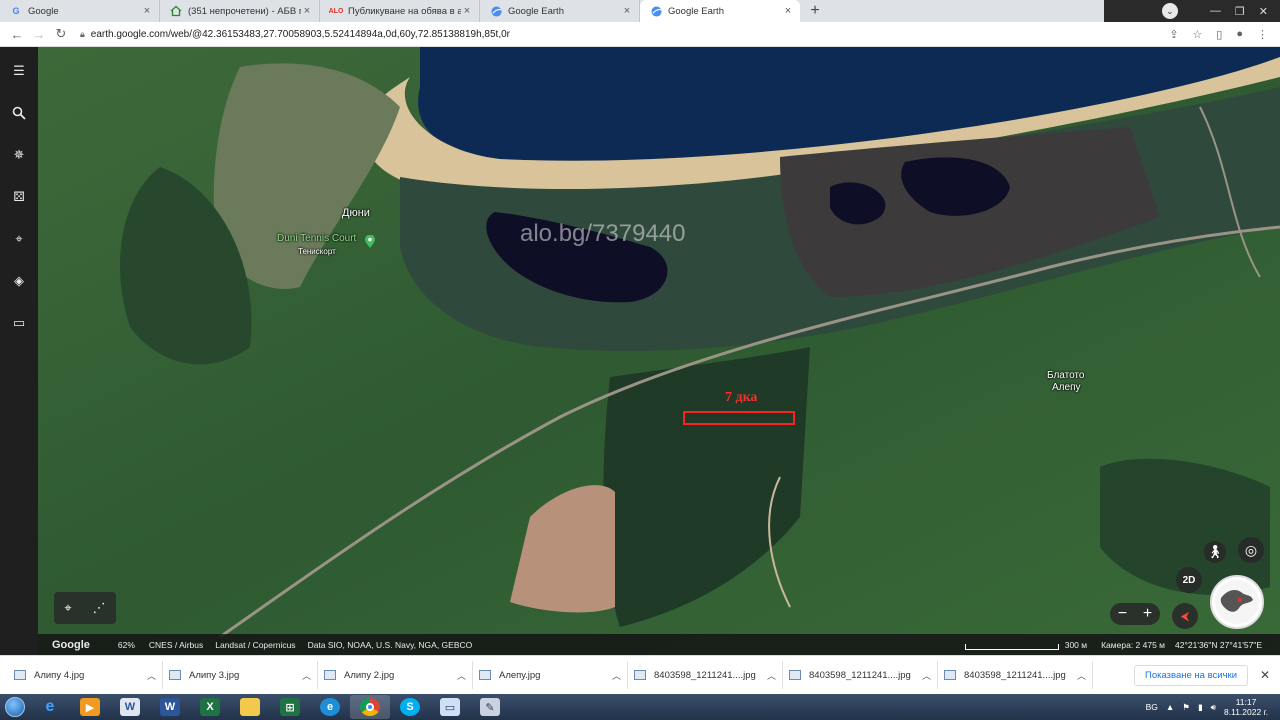 This screenshot has width=1280, height=720. What do you see at coordinates (19, 351) in the screenshot?
I see `earth-left-rail: ☰ ✵ ⚄ ⌖ ◈ ▭` at bounding box center [19, 351].